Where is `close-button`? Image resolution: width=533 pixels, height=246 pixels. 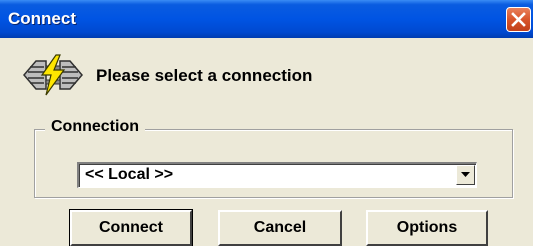
close-button is located at coordinates (518, 19).